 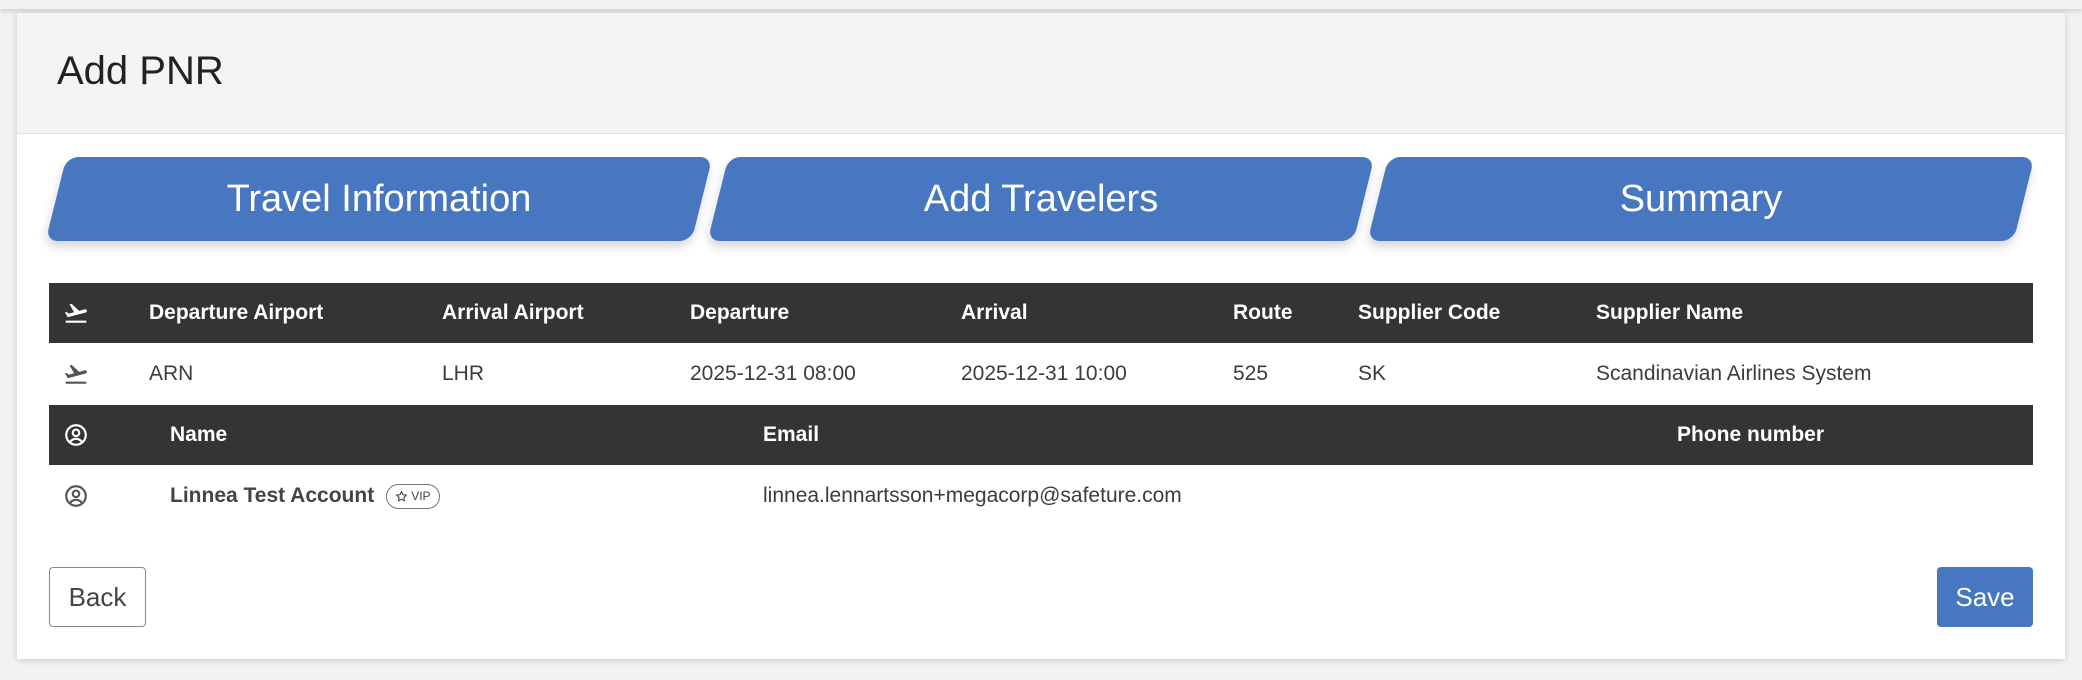 I want to click on col-email: Email, so click(x=791, y=434).